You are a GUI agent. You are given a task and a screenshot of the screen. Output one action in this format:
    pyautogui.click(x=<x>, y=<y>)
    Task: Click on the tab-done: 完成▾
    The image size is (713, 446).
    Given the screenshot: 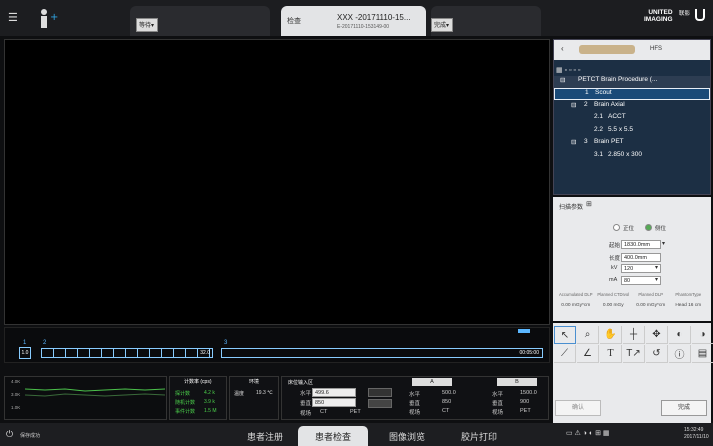 What is the action you would take?
    pyautogui.click(x=486, y=21)
    